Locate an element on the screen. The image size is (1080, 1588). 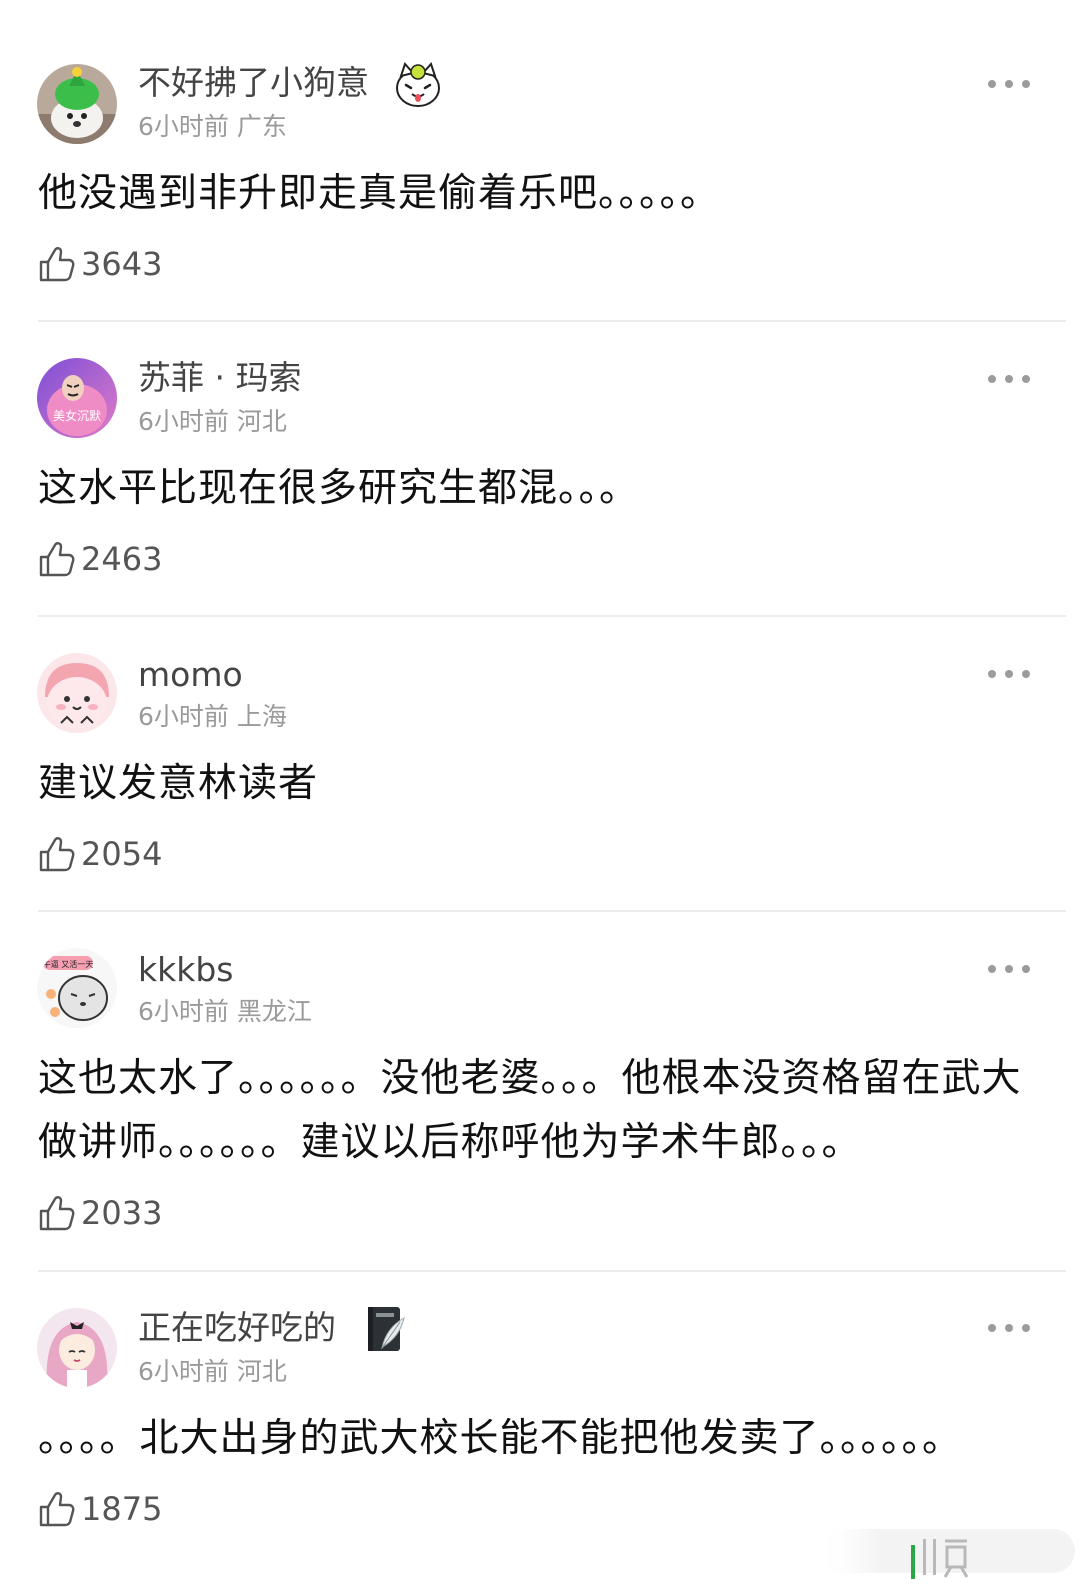
username: 正在吃好吃的 is located at coordinates (237, 1328).